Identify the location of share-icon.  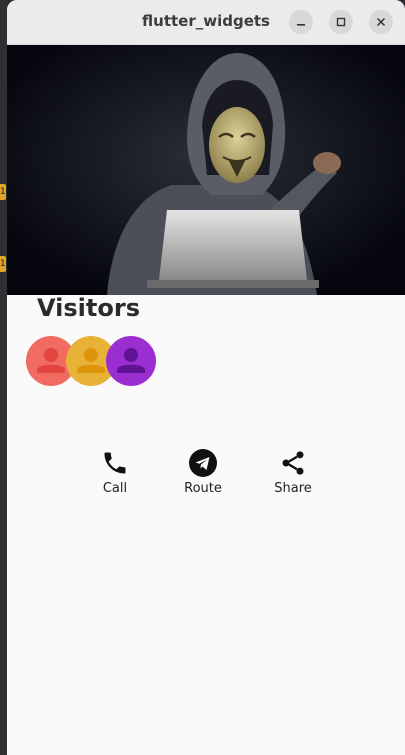
(293, 463).